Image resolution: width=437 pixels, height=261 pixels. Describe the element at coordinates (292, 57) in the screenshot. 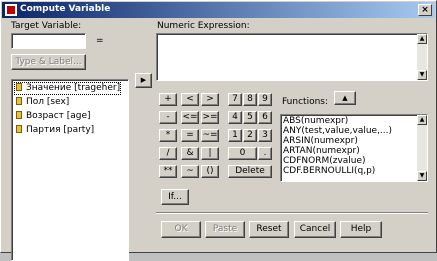

I see `numeric-expression-input: ▲ ▼` at that location.